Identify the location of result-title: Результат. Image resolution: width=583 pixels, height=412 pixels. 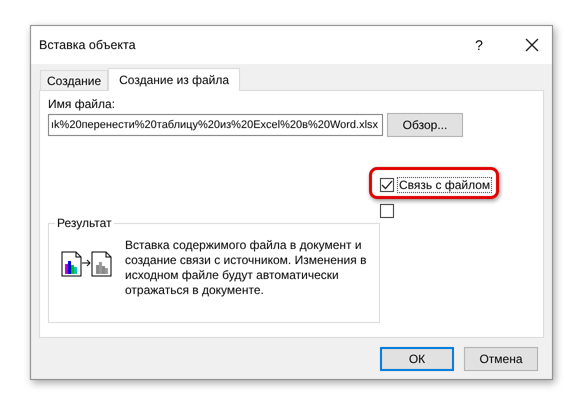
(84, 223).